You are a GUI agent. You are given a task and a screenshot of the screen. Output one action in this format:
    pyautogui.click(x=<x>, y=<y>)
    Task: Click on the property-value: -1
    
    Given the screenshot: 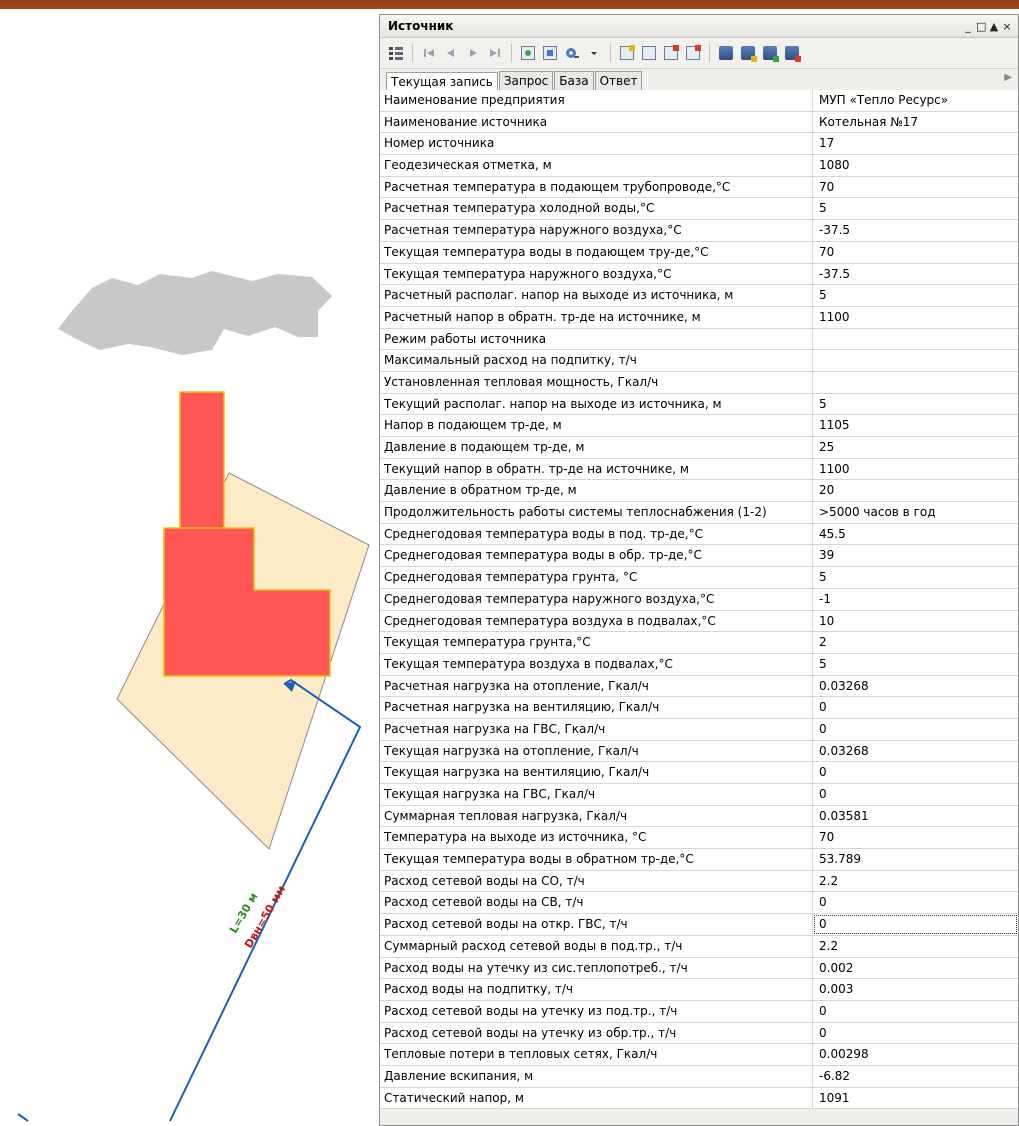 What is the action you would take?
    pyautogui.click(x=915, y=599)
    